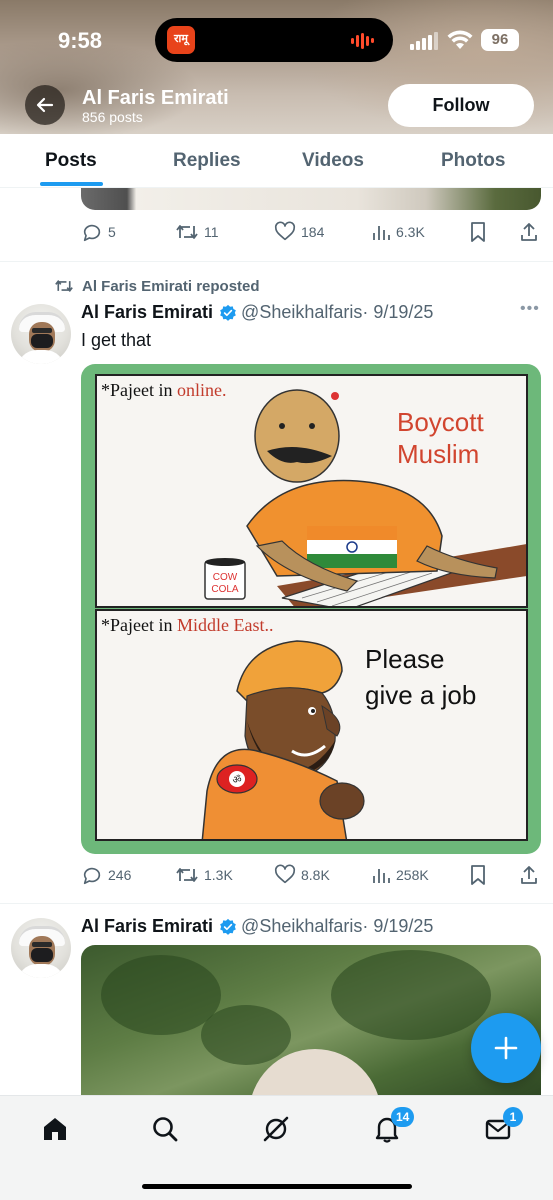 This screenshot has height=1200, width=553. What do you see at coordinates (155, 98) in the screenshot?
I see `profile-name: Al Faris Emirati` at bounding box center [155, 98].